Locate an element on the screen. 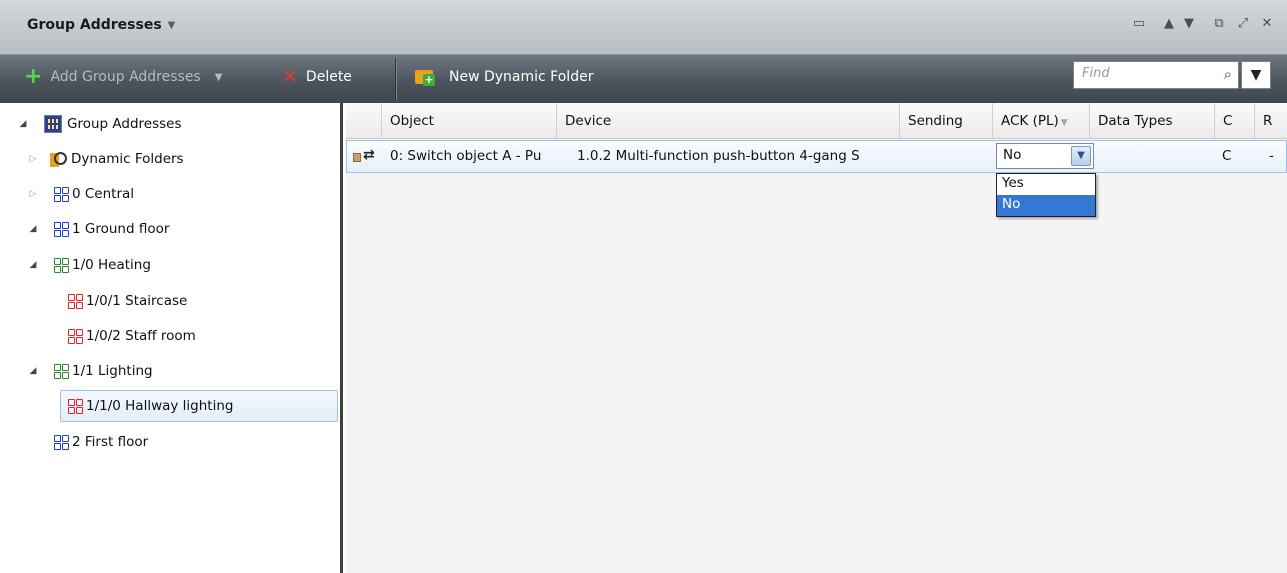 This screenshot has width=1287, height=573. scroll-up-icon: ▲ is located at coordinates (1169, 23).